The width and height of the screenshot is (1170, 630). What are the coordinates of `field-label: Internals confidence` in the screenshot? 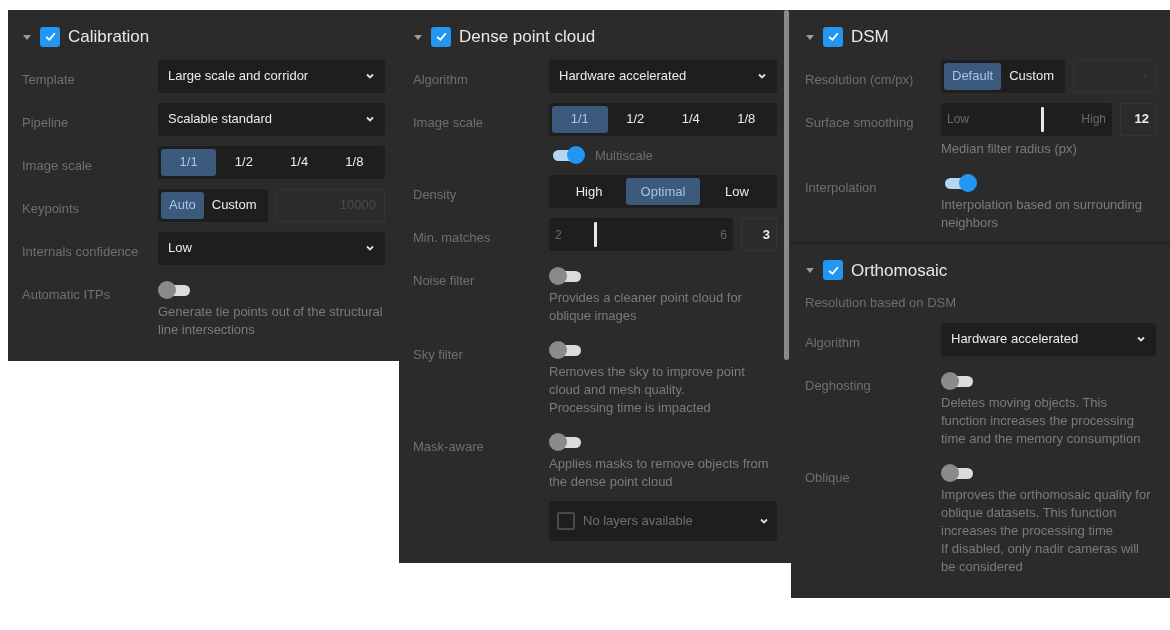 It's located at (80, 251).